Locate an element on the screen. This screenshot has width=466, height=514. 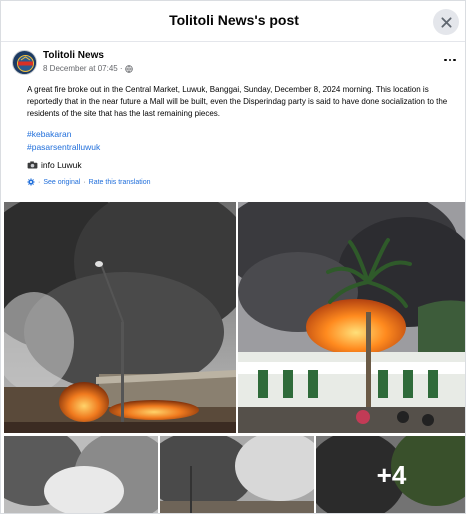
rate-translation-link: Rate this translation is located at coordinates (120, 182).